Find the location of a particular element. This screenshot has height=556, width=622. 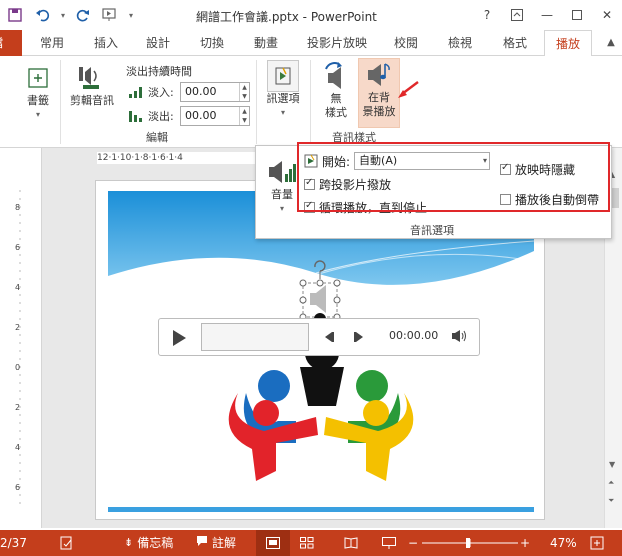

title-bar: ▾ ▾ 網譜工作會議.pptx - PowerPoint ? — ✕ is located at coordinates (311, 15).